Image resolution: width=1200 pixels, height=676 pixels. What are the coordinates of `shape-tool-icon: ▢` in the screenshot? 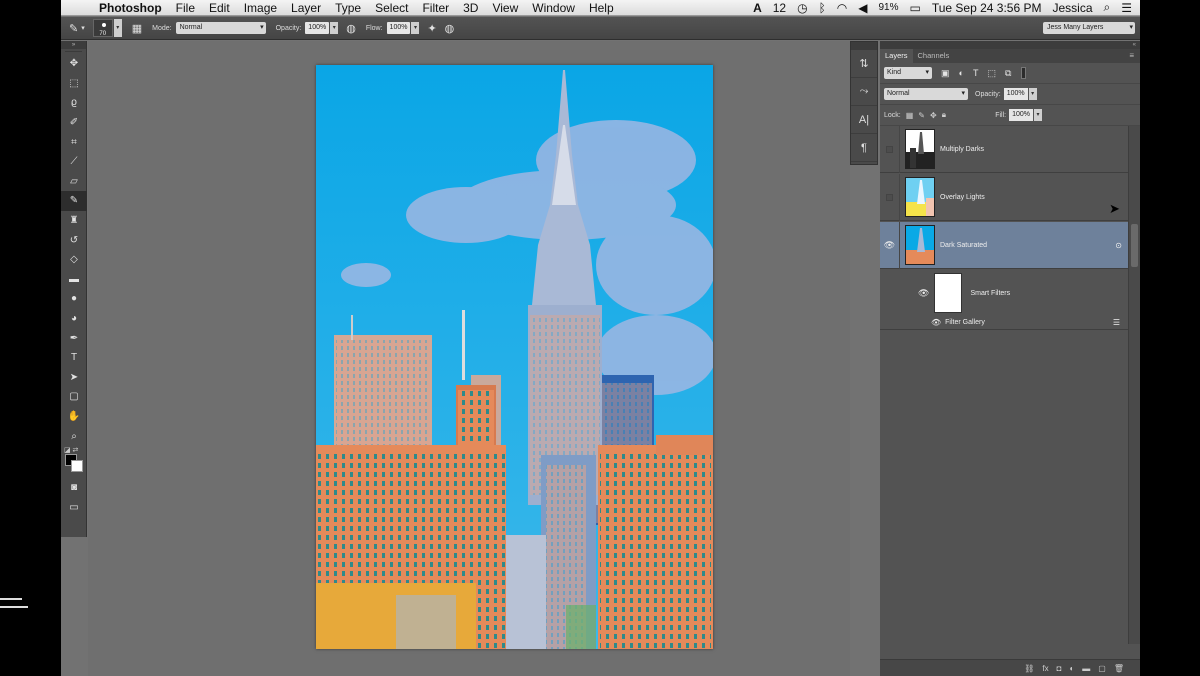 It's located at (74, 397).